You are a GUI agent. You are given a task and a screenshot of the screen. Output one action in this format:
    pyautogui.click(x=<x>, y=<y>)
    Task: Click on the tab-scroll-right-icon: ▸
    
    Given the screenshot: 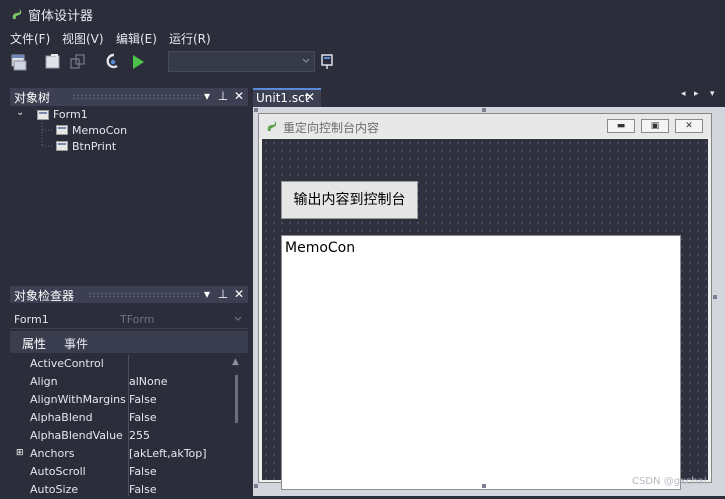 What is the action you would take?
    pyautogui.click(x=696, y=94)
    